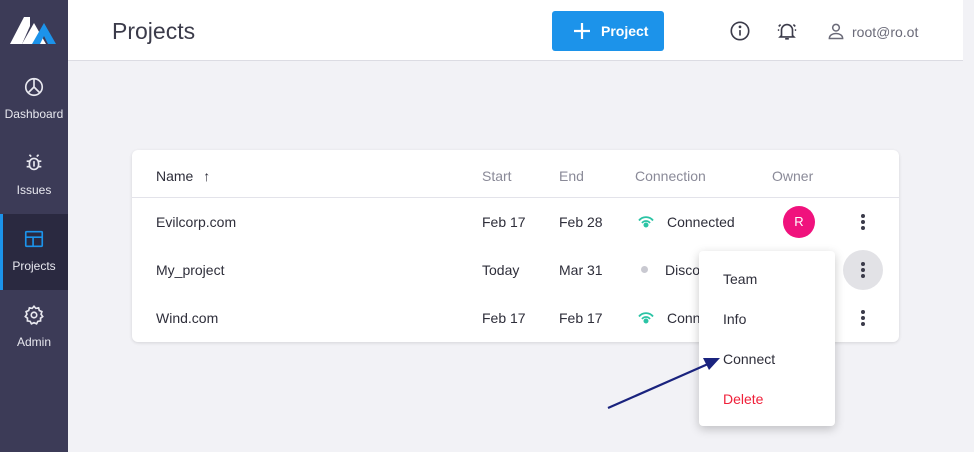 The image size is (974, 452). Describe the element at coordinates (571, 176) in the screenshot. I see `column-header-end: End` at that location.